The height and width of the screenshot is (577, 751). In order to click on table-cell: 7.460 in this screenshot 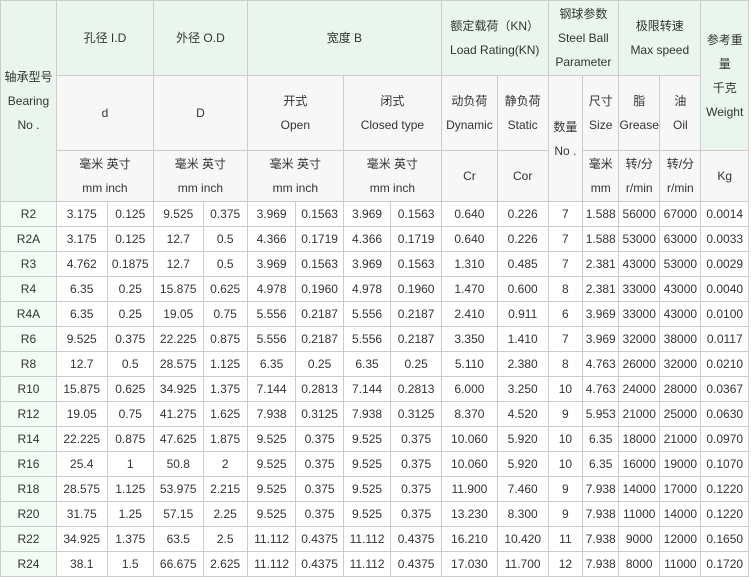, I will do `click(522, 489)`.